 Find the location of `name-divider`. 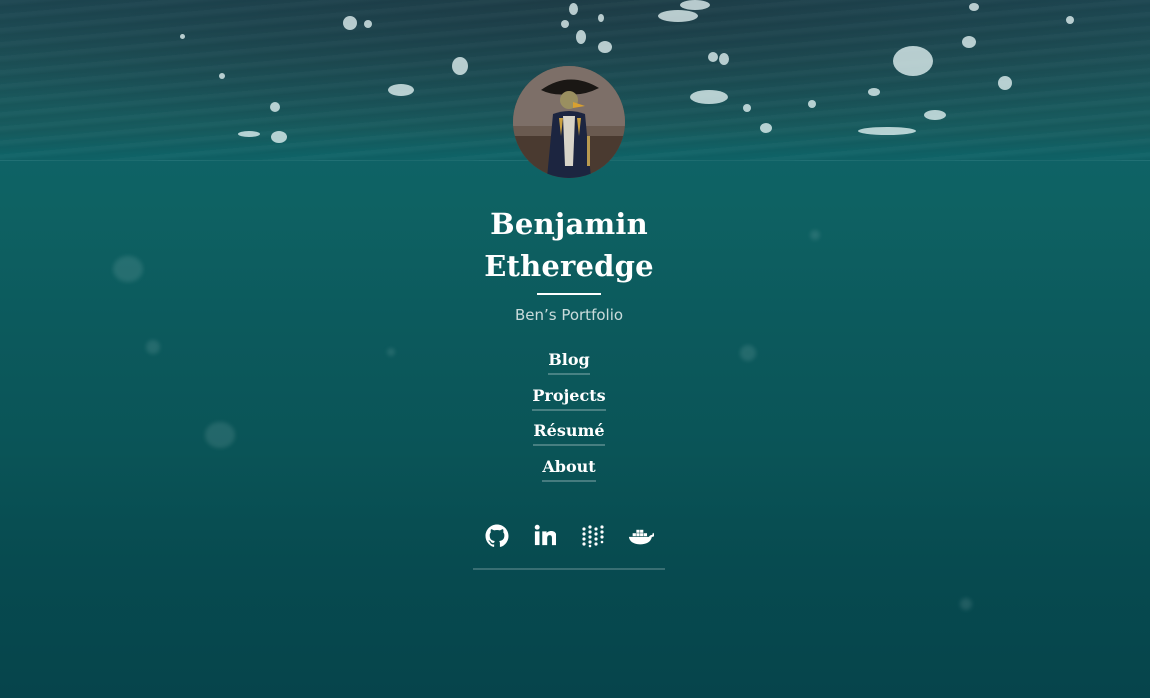

name-divider is located at coordinates (569, 294).